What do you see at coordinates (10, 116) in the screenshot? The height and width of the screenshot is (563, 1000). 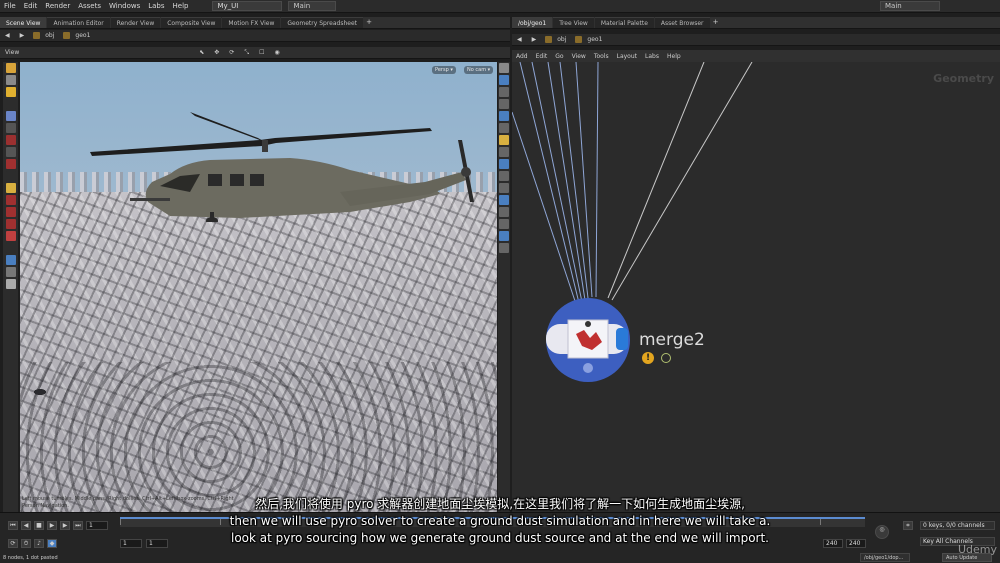 I see `brush-icon` at bounding box center [10, 116].